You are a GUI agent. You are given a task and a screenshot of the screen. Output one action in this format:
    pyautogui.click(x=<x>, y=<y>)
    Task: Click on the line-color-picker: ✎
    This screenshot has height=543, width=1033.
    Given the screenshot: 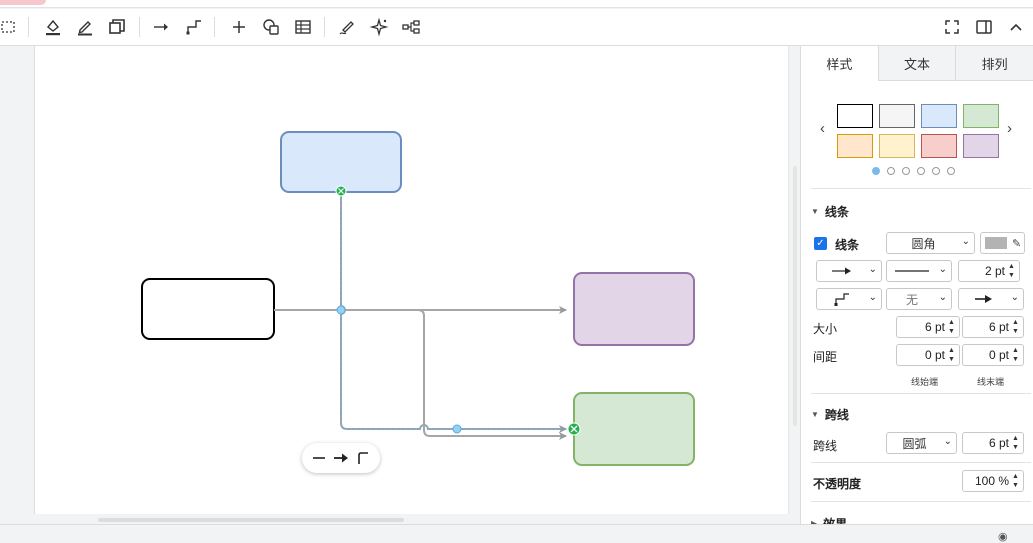 What is the action you would take?
    pyautogui.click(x=1002, y=243)
    